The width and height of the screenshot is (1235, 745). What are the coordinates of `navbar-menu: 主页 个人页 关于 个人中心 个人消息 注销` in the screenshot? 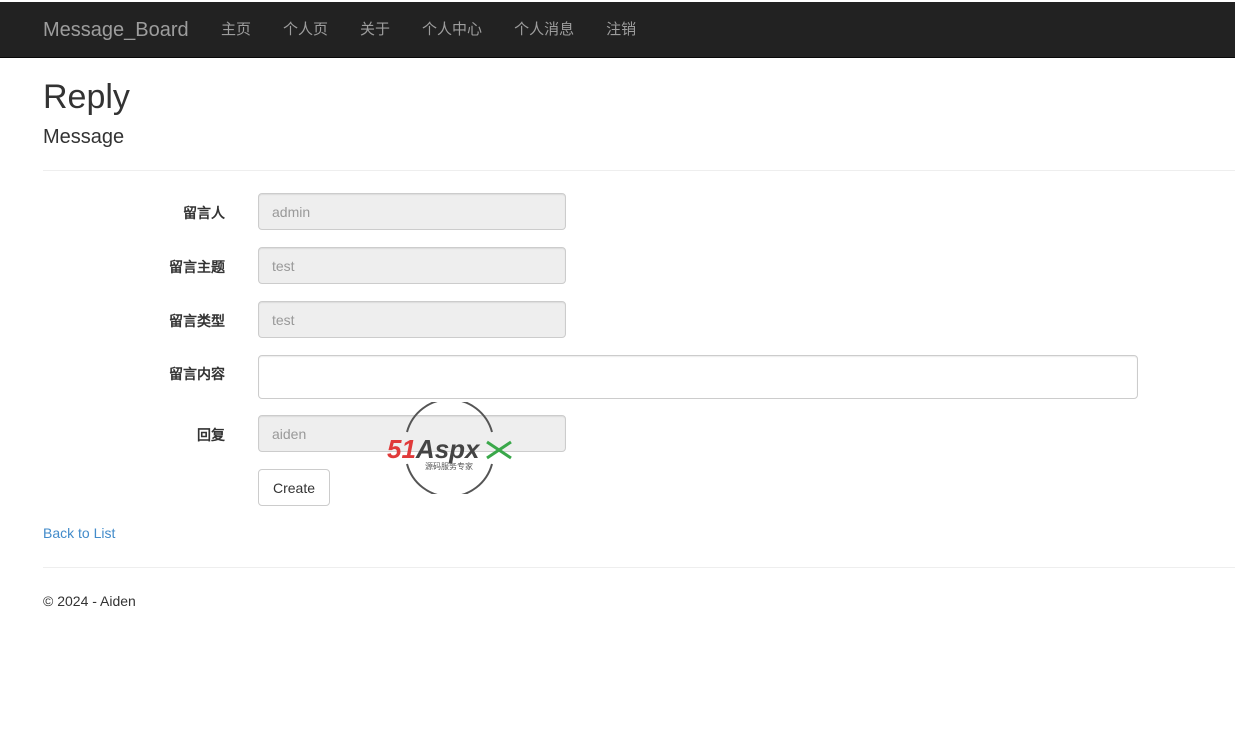 It's located at (428, 30).